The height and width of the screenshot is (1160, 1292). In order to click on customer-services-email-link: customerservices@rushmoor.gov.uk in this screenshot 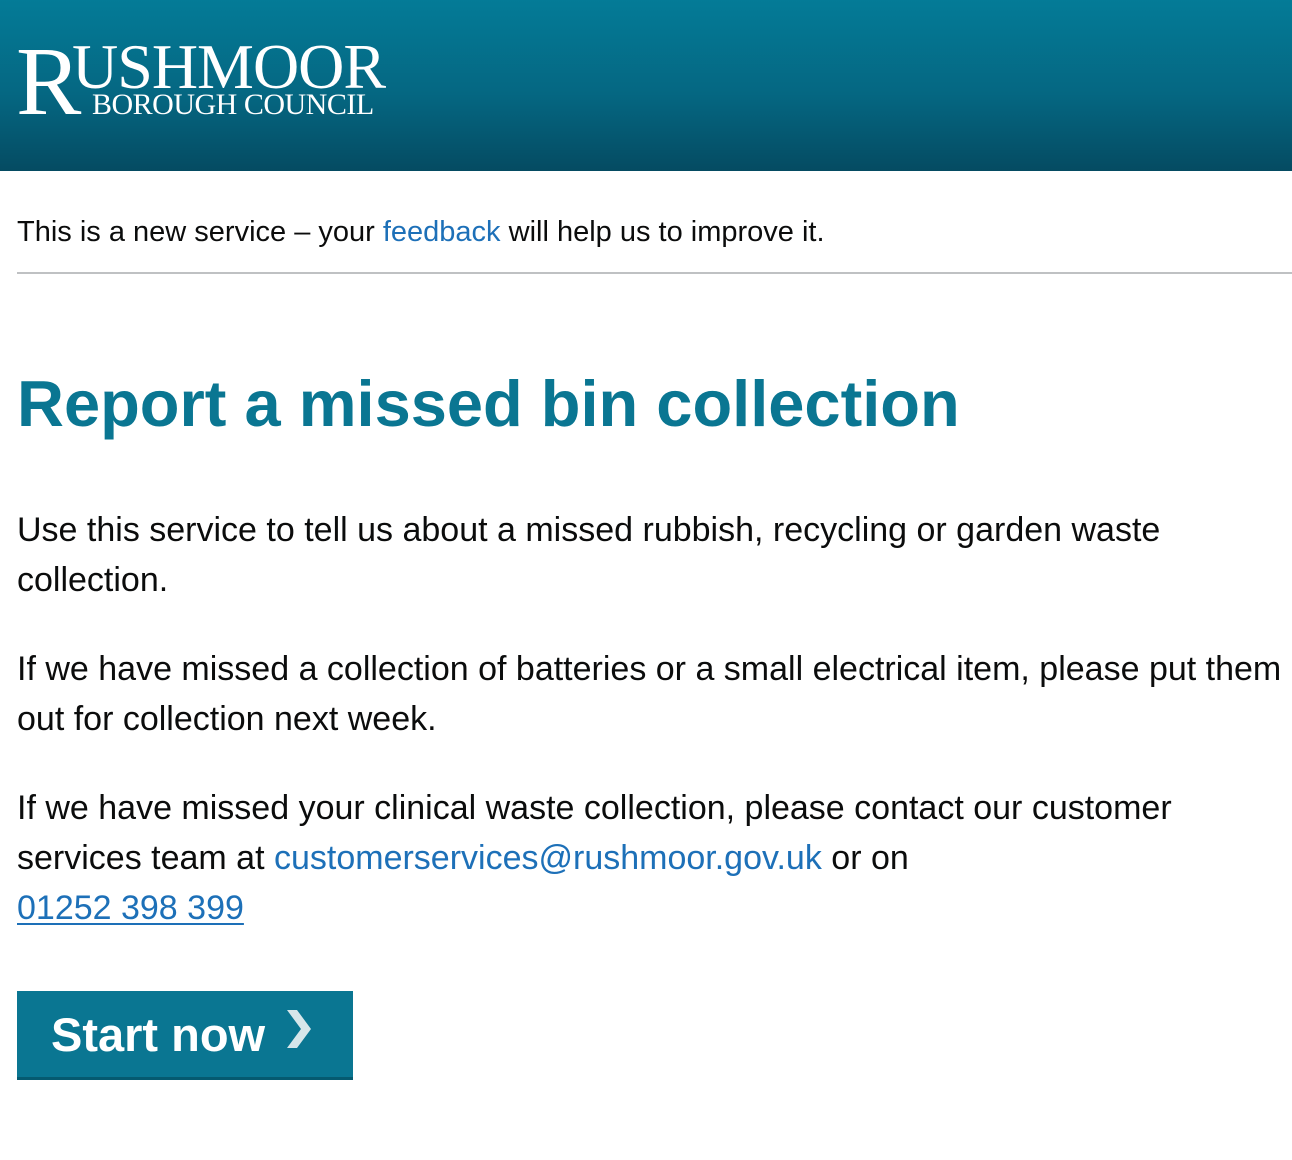, I will do `click(548, 858)`.